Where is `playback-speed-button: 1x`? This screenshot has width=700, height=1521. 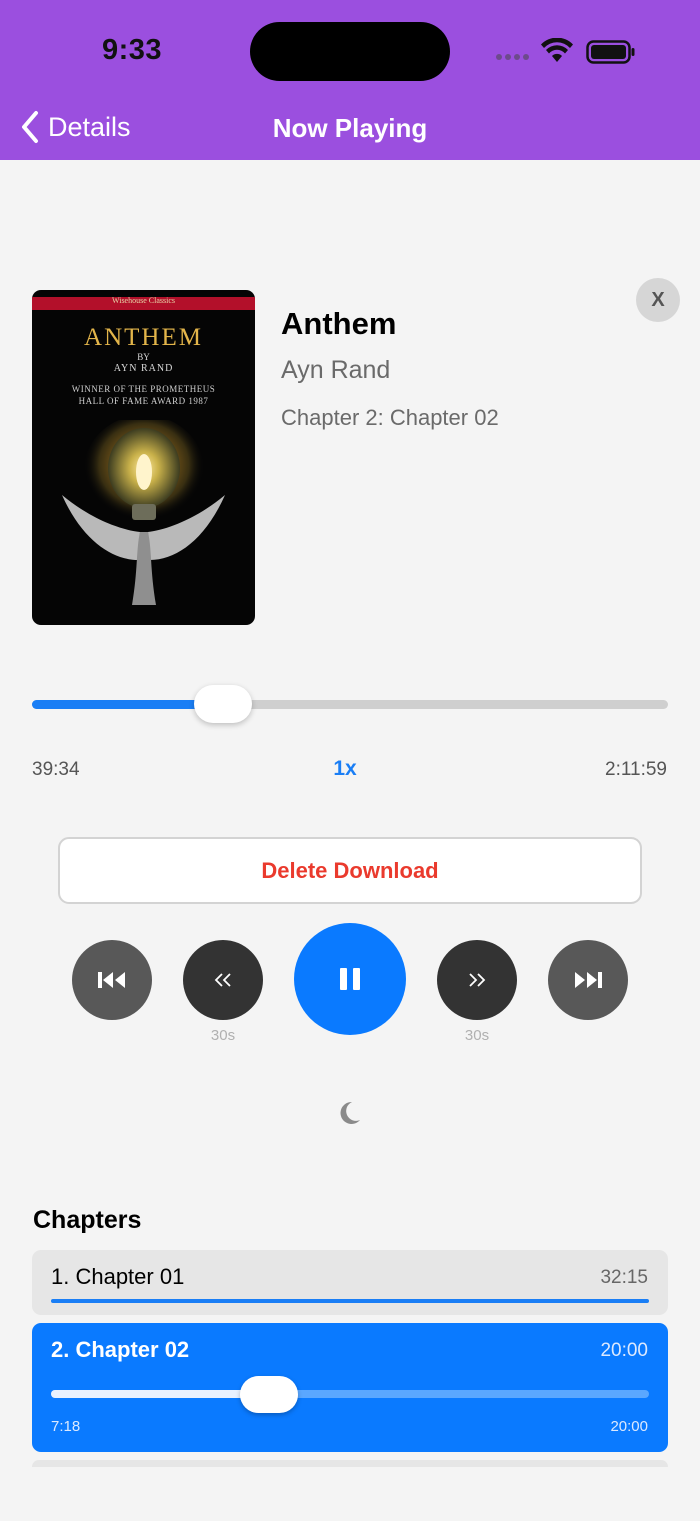 playback-speed-button: 1x is located at coordinates (345, 769).